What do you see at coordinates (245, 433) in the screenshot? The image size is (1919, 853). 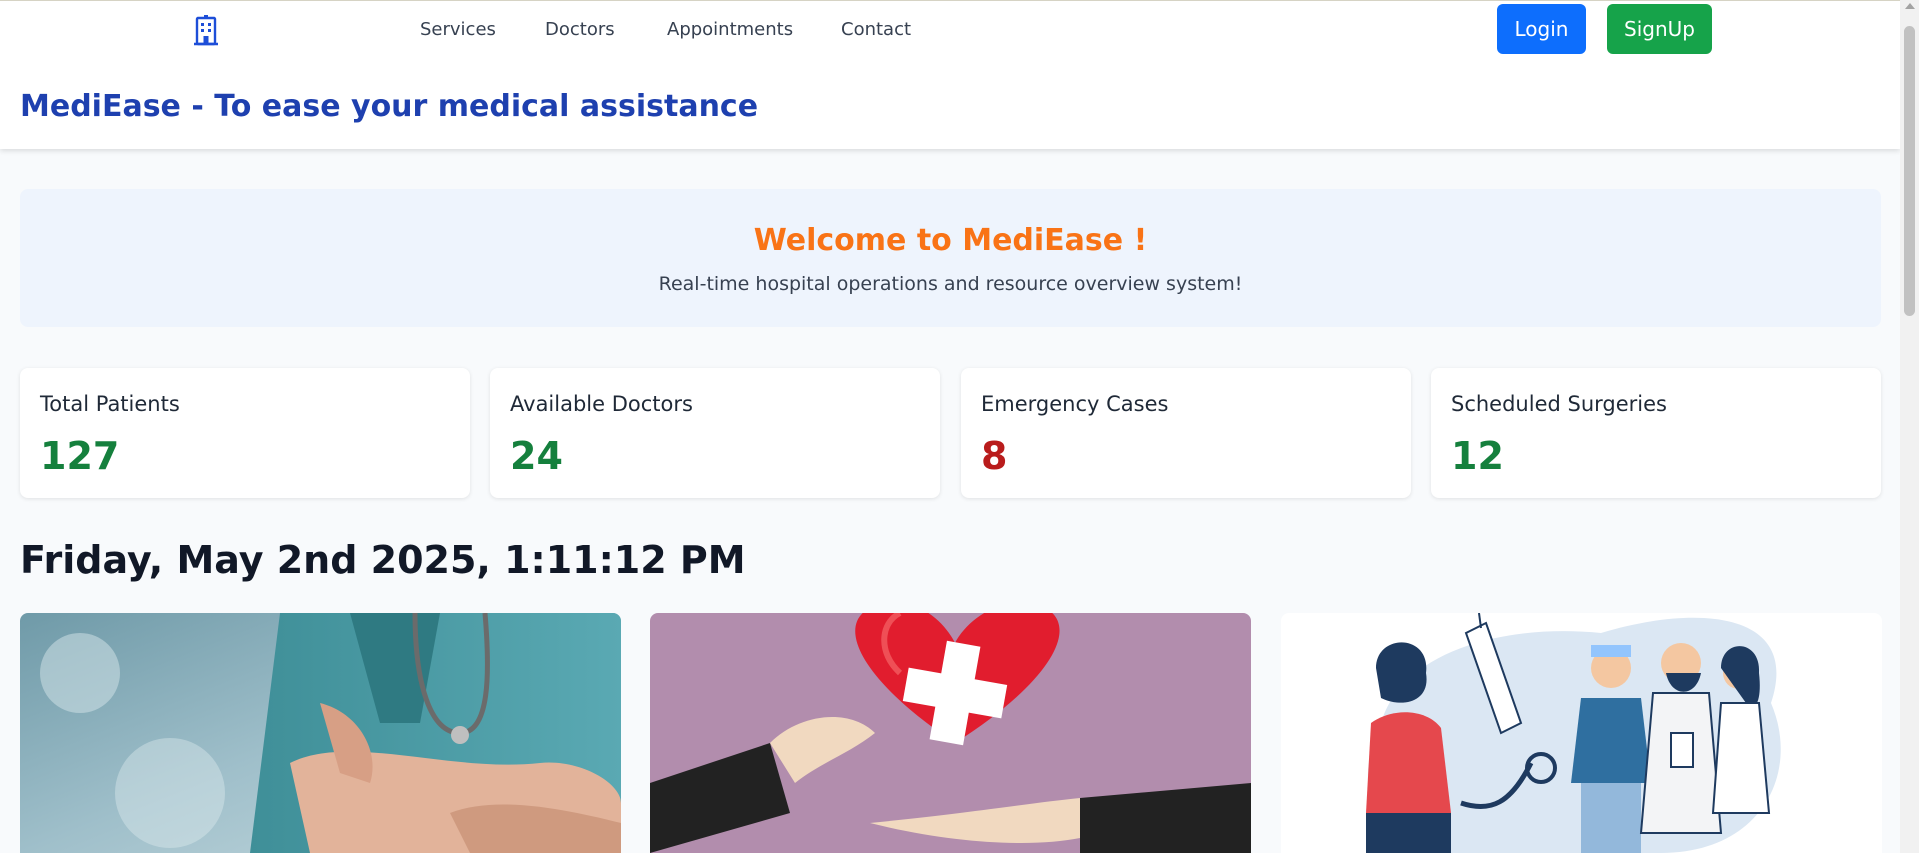 I see `stat-card-total-patients: Total Patients 127` at bounding box center [245, 433].